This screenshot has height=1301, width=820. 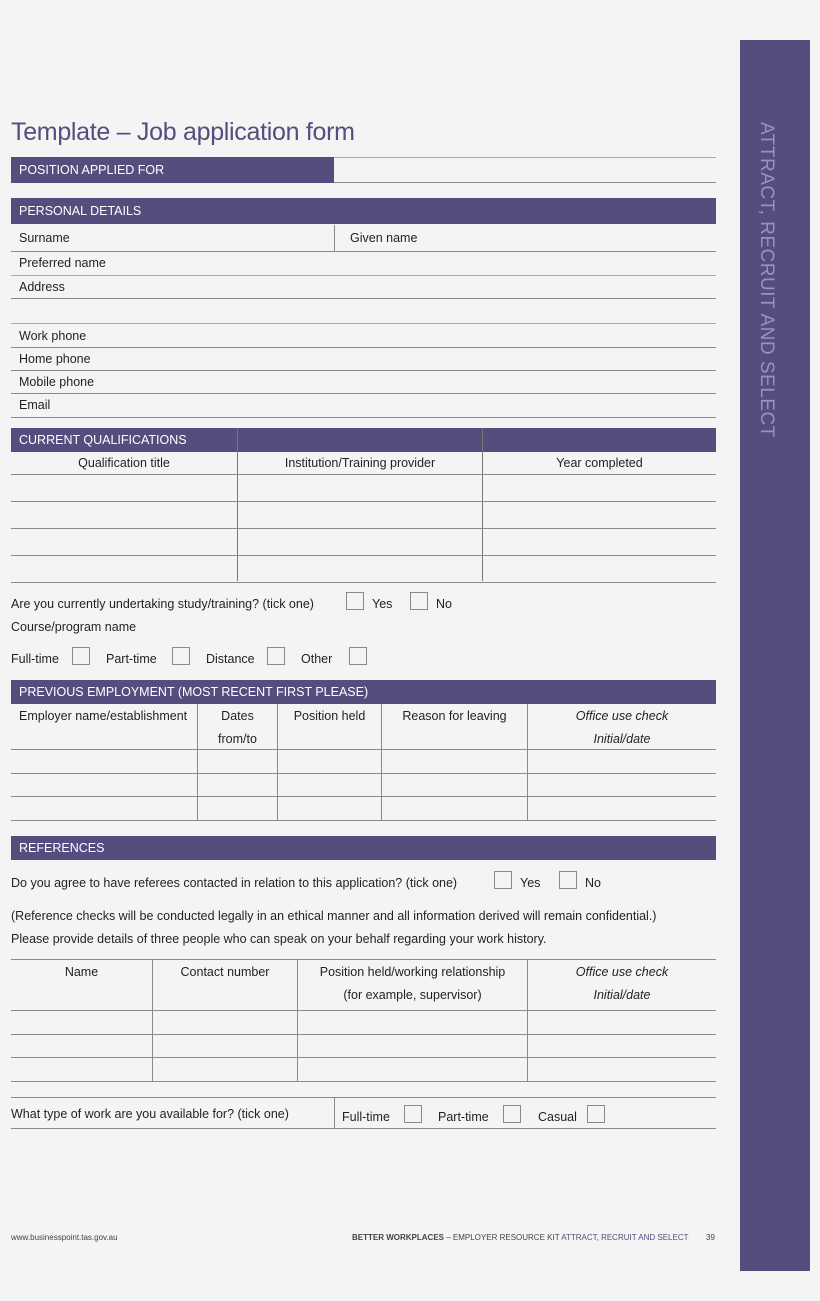 What do you see at coordinates (363, 405) in the screenshot?
I see `email-field: Email` at bounding box center [363, 405].